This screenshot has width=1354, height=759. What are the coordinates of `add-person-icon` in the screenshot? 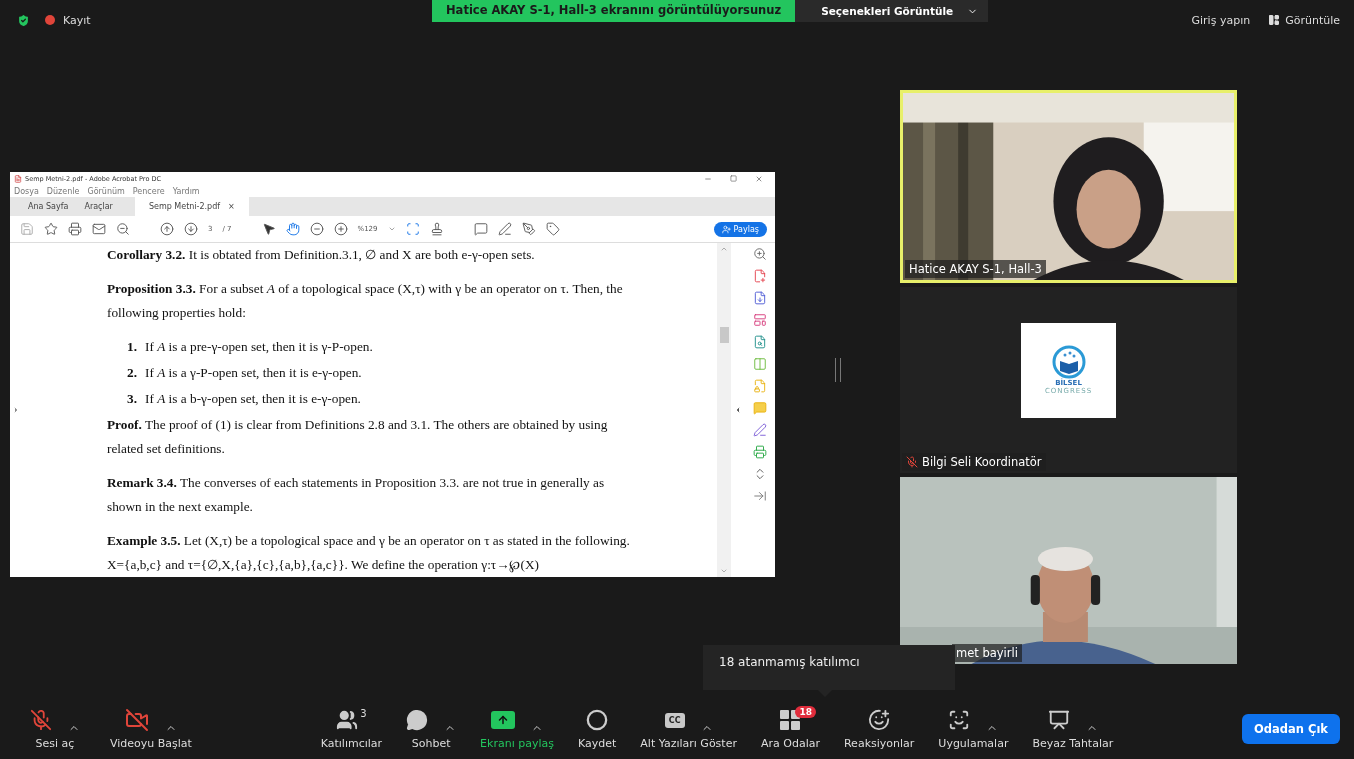 It's located at (726, 229).